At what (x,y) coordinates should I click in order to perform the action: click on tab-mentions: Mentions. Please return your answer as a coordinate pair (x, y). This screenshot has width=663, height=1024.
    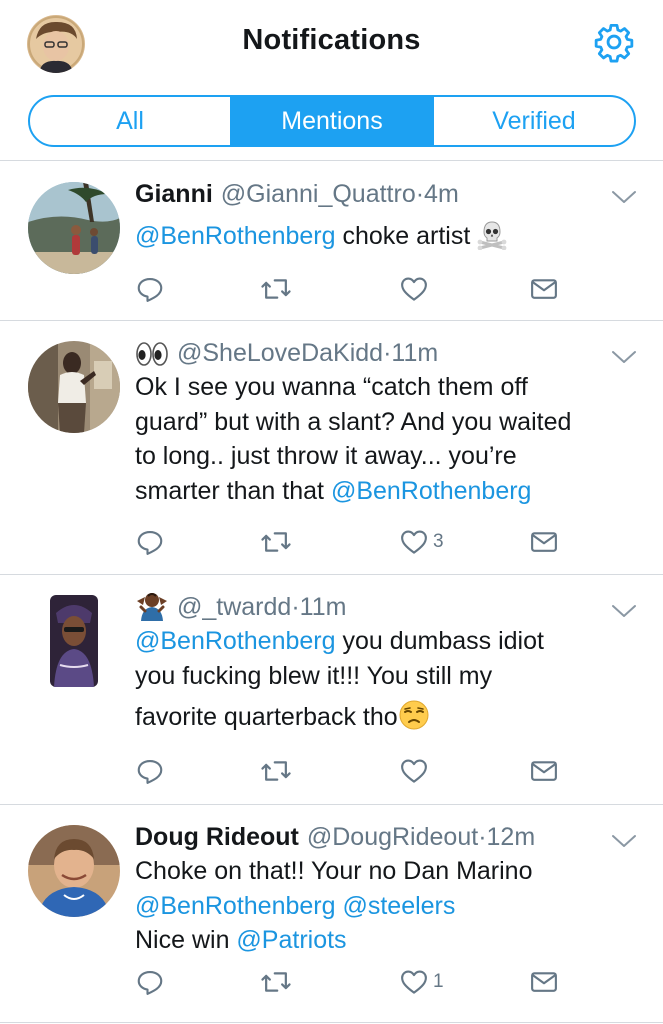
    Looking at the image, I should click on (331, 121).